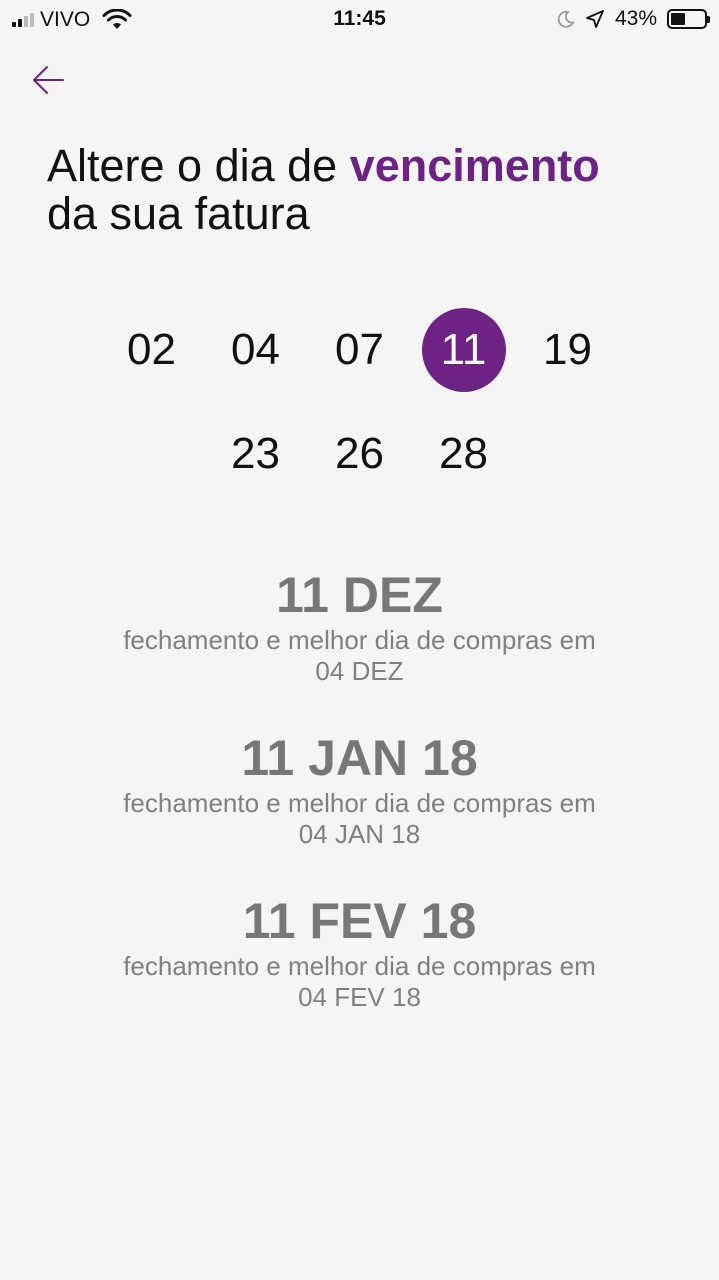 The width and height of the screenshot is (719, 1280). I want to click on status-right: 43%, so click(633, 19).